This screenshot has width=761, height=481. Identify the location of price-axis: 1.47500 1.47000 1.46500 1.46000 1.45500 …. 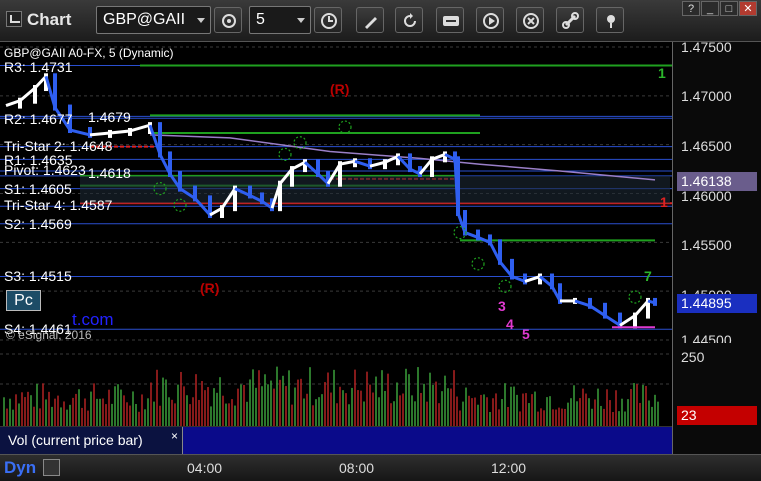
(716, 193).